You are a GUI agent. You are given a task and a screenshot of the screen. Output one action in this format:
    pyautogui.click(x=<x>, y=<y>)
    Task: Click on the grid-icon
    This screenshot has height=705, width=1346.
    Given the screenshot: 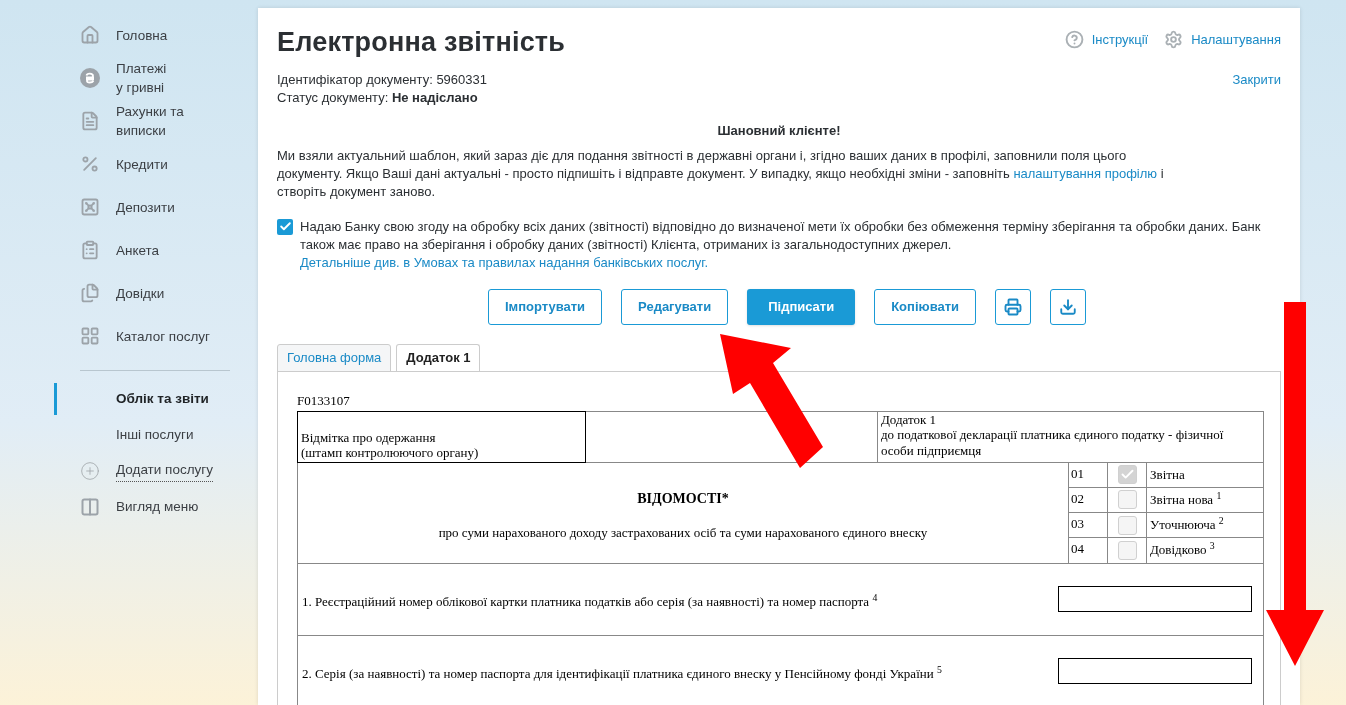 What is the action you would take?
    pyautogui.click(x=90, y=336)
    